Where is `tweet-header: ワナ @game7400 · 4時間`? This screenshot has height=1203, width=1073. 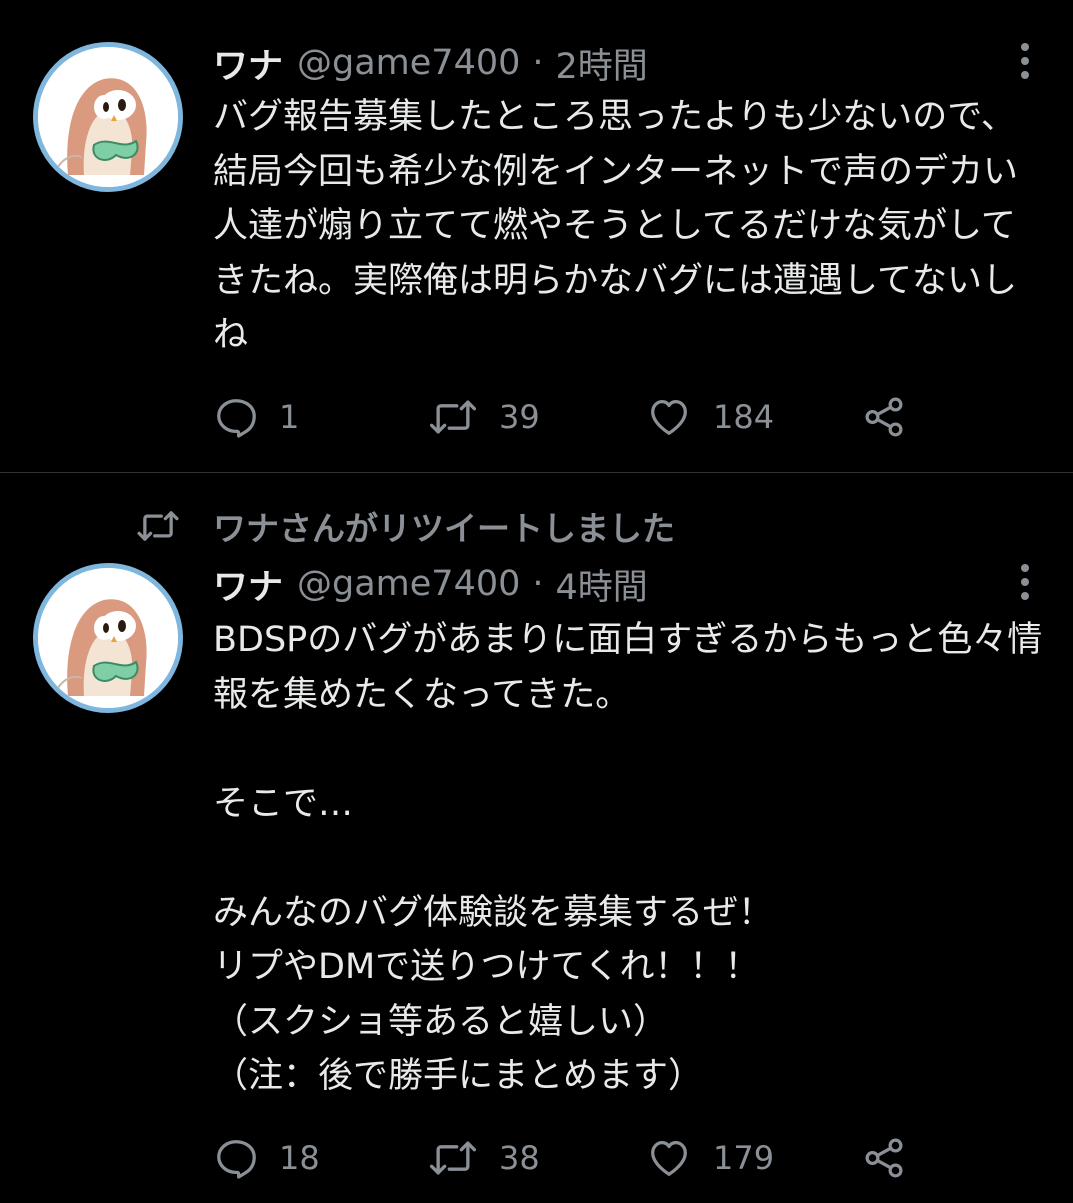 tweet-header: ワナ @game7400 · 4時間 is located at coordinates (430, 584).